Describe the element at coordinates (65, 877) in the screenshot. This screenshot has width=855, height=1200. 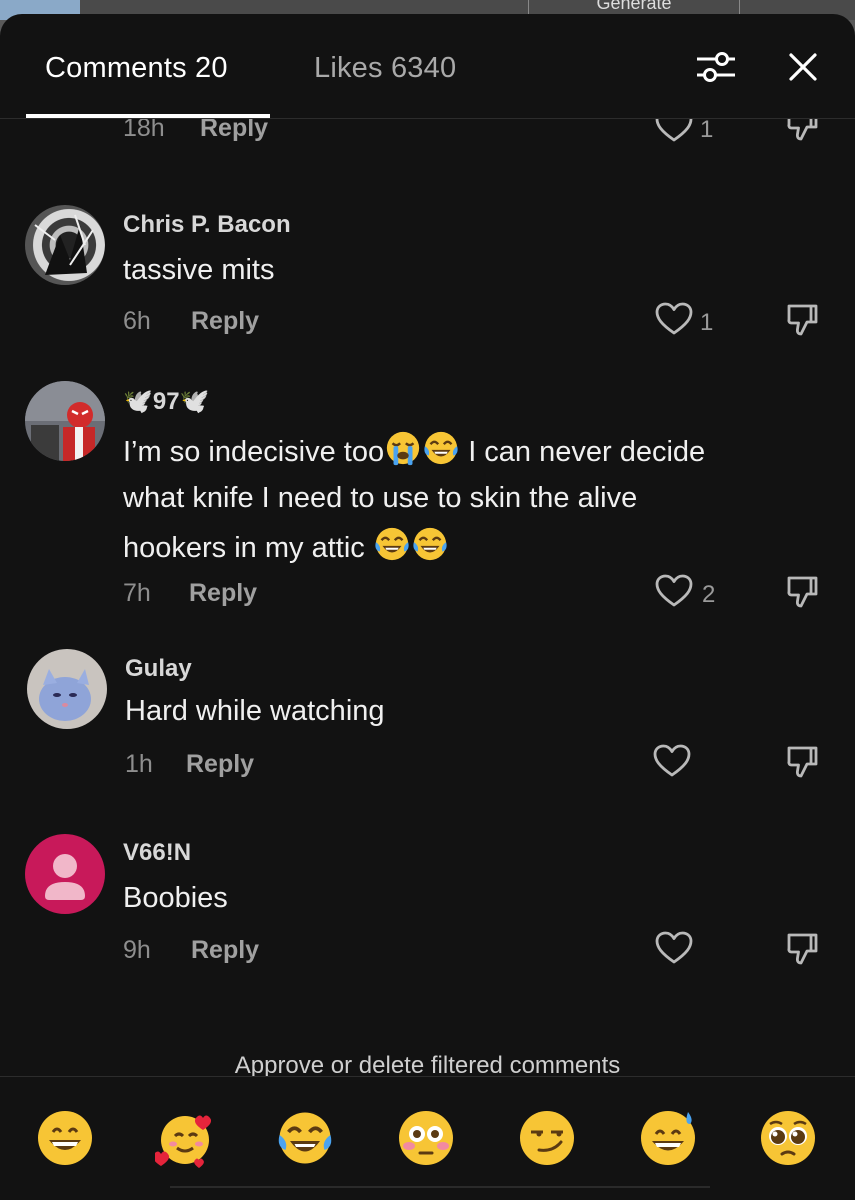
I see `person-icon` at that location.